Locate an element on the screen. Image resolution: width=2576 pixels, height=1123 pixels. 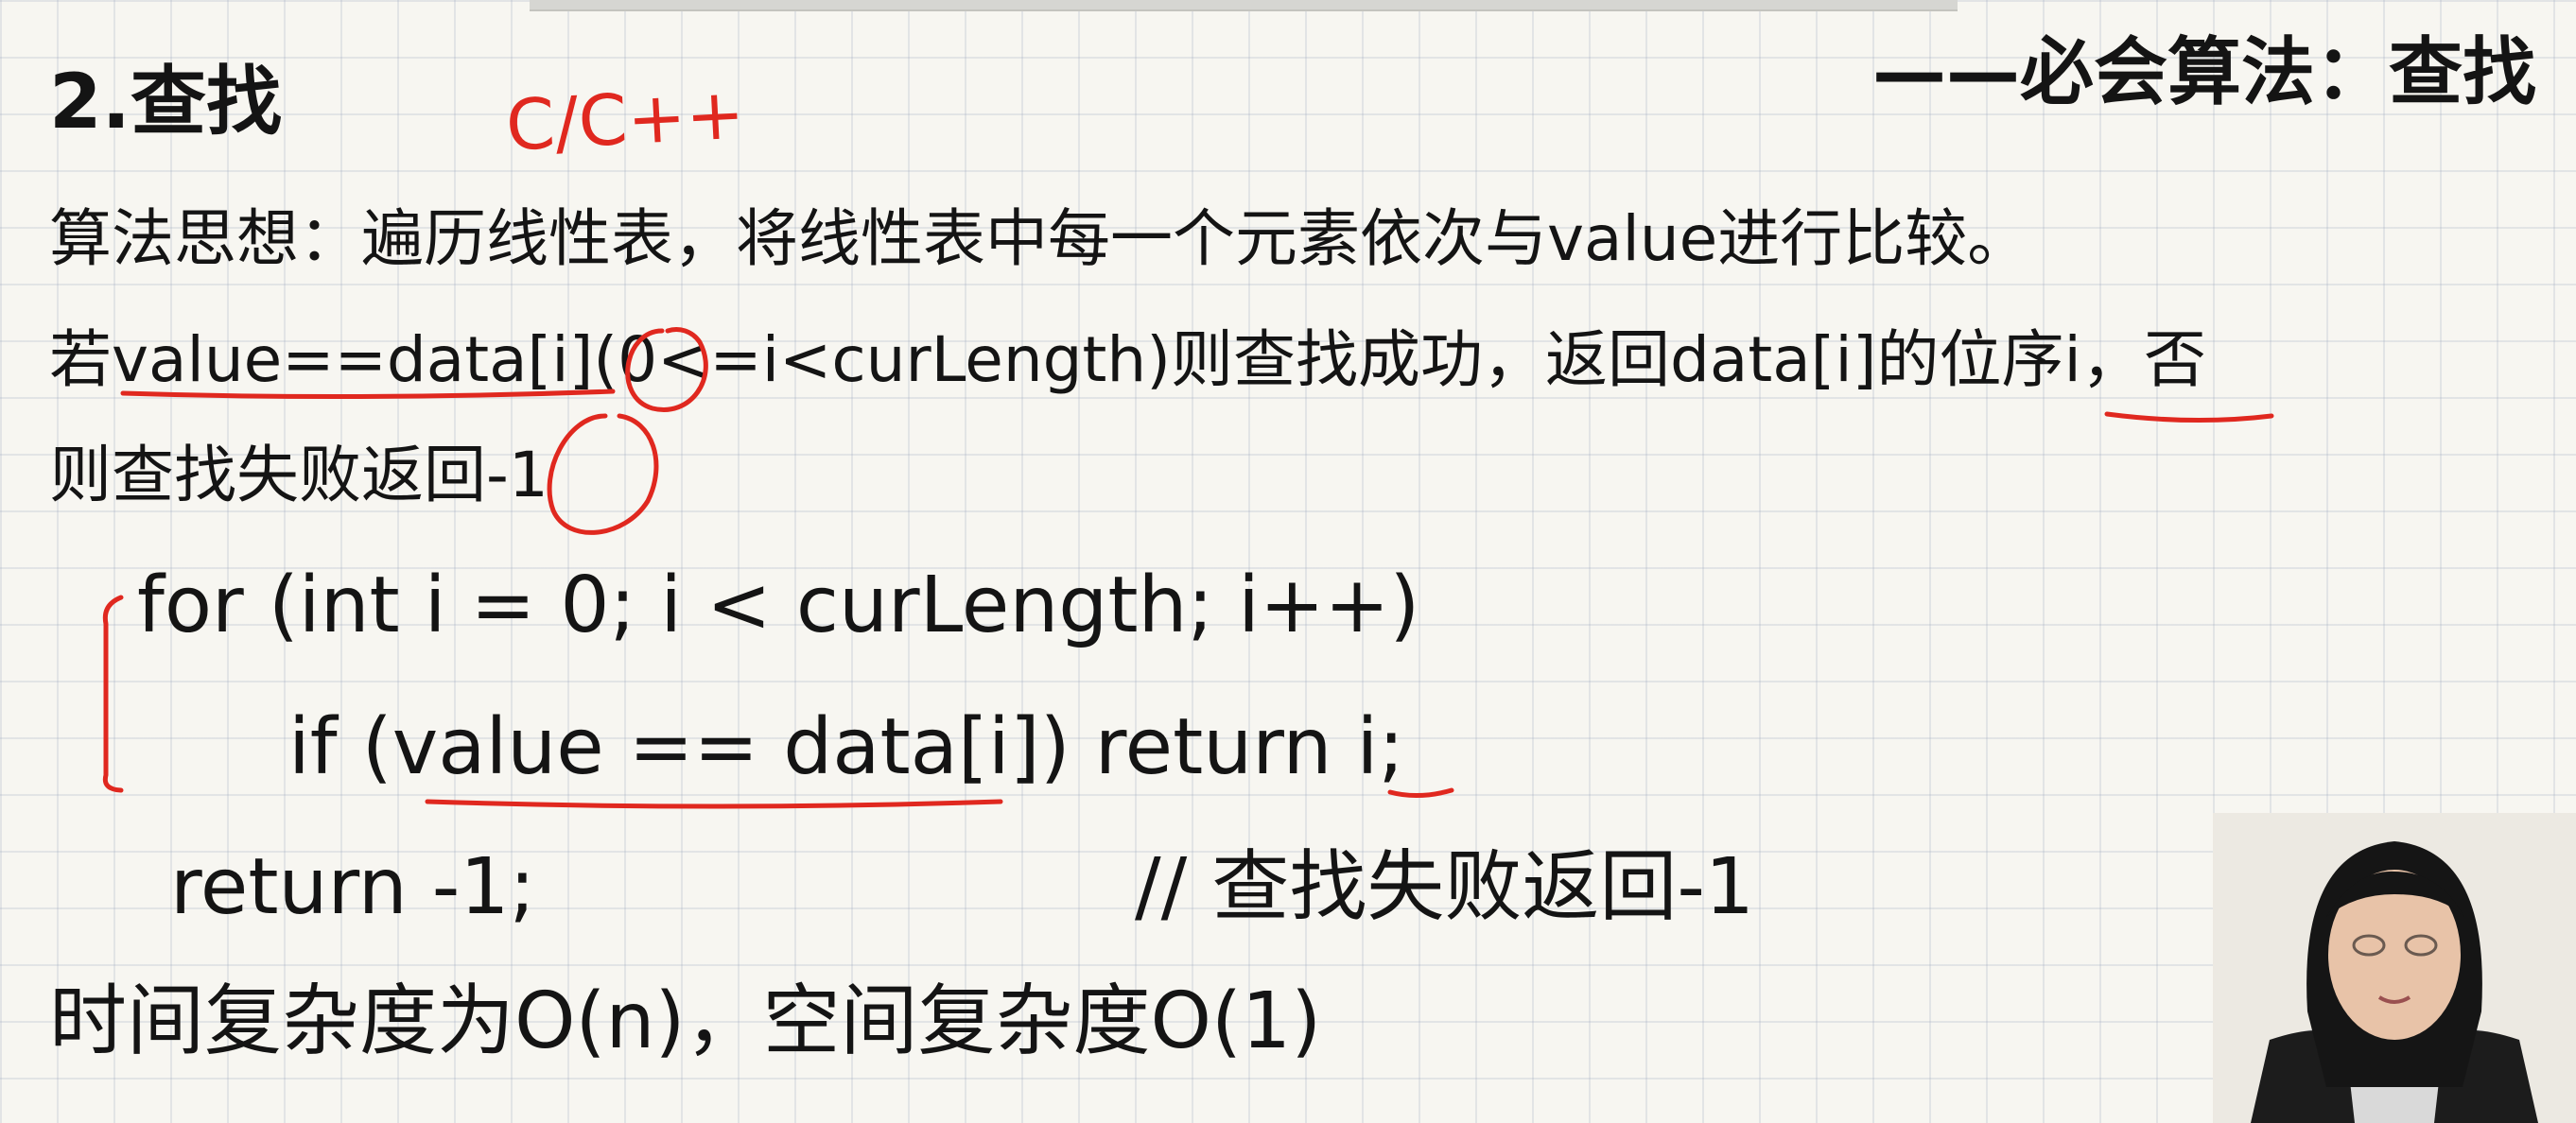
underline-return-i is located at coordinates (1420, 793).